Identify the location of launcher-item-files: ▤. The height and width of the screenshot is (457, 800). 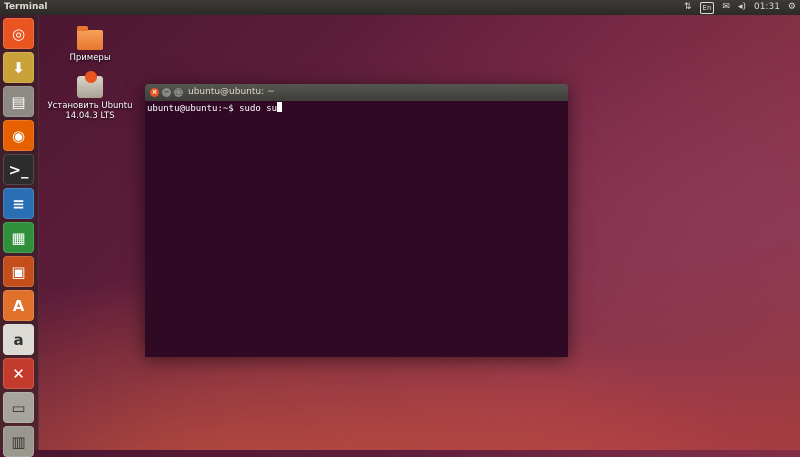
(18, 101).